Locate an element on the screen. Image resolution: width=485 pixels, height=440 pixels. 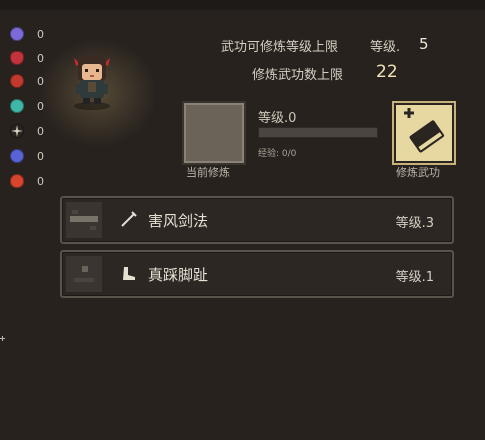
xp-bar is located at coordinates (318, 132).